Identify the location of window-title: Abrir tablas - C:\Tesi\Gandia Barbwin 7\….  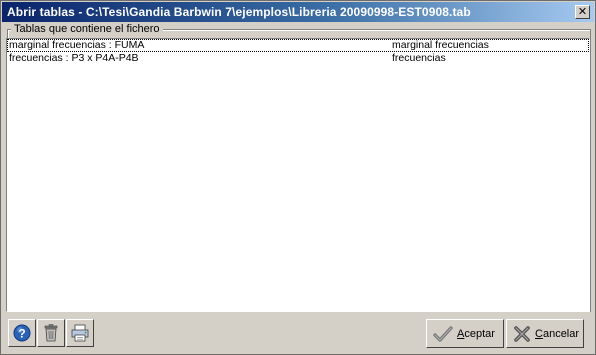
(239, 12).